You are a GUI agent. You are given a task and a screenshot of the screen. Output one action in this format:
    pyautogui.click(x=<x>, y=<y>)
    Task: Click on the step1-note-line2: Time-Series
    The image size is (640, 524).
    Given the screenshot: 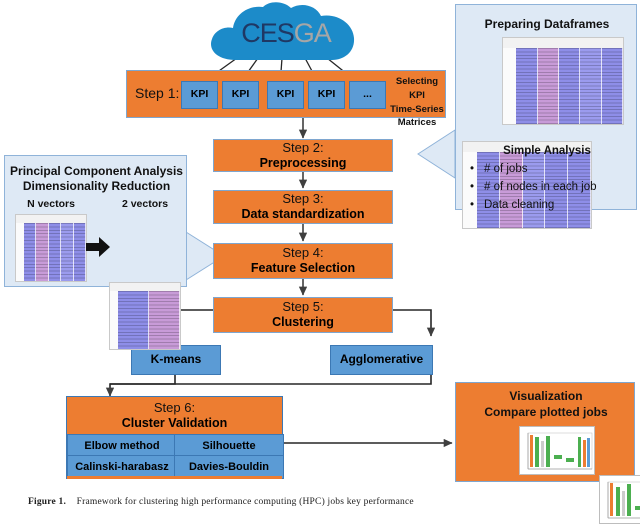 What is the action you would take?
    pyautogui.click(x=417, y=109)
    